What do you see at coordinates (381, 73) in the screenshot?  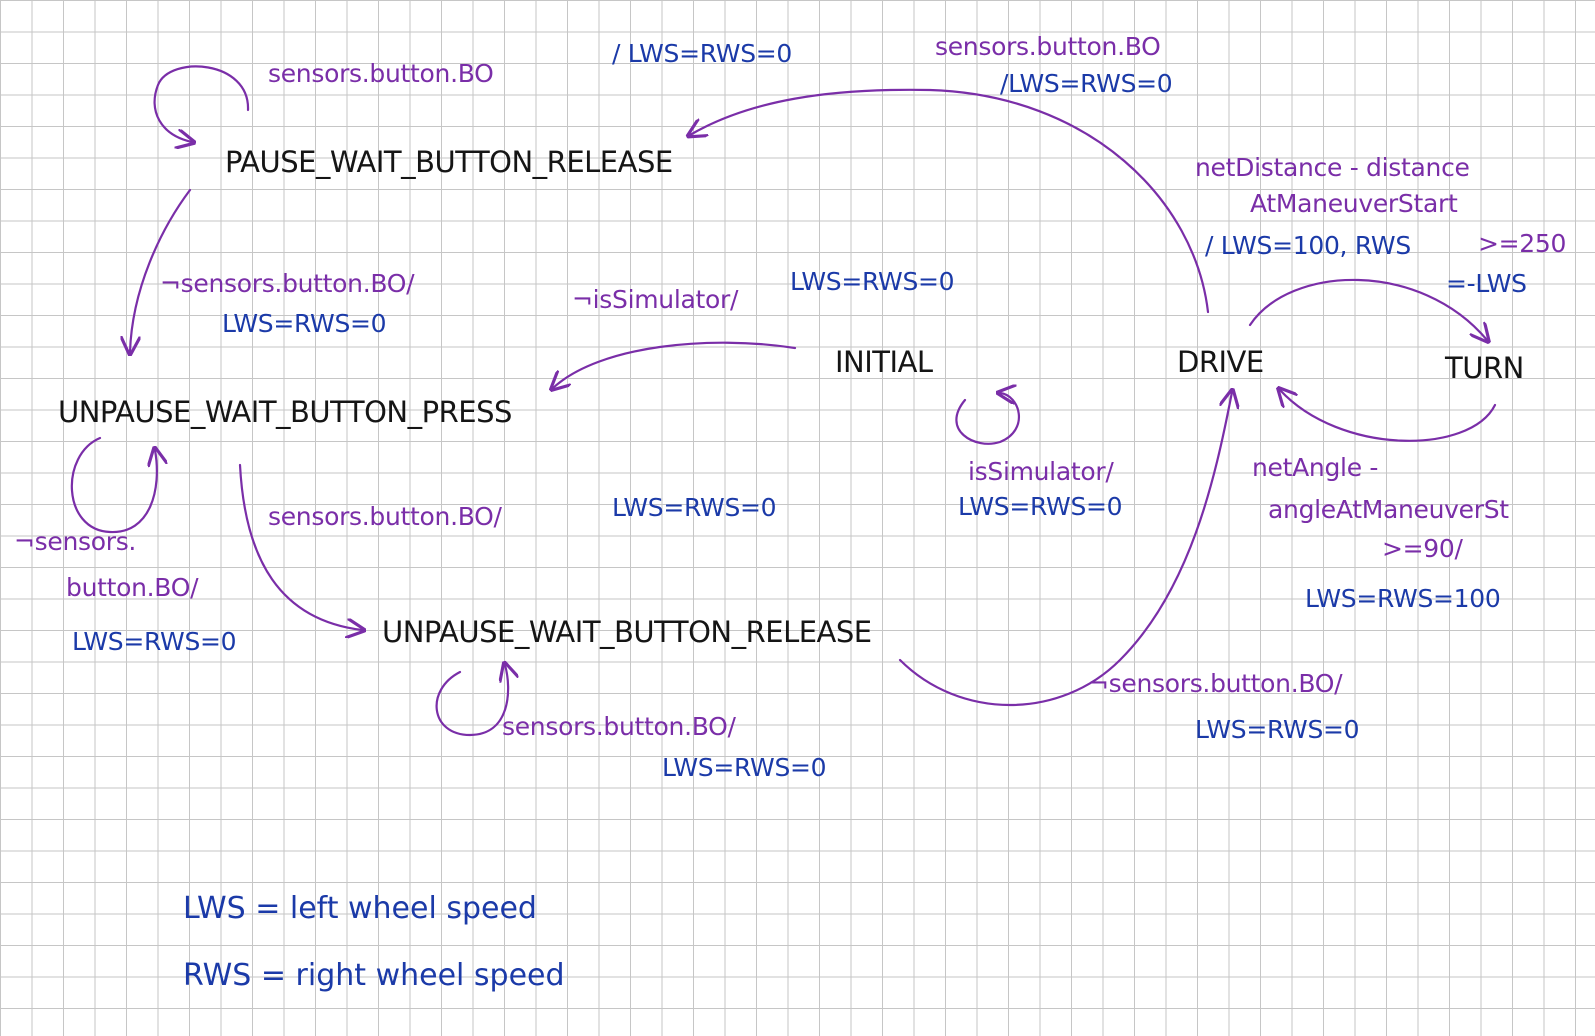 I see `label-pause-self-condition: sensors.button.BO` at bounding box center [381, 73].